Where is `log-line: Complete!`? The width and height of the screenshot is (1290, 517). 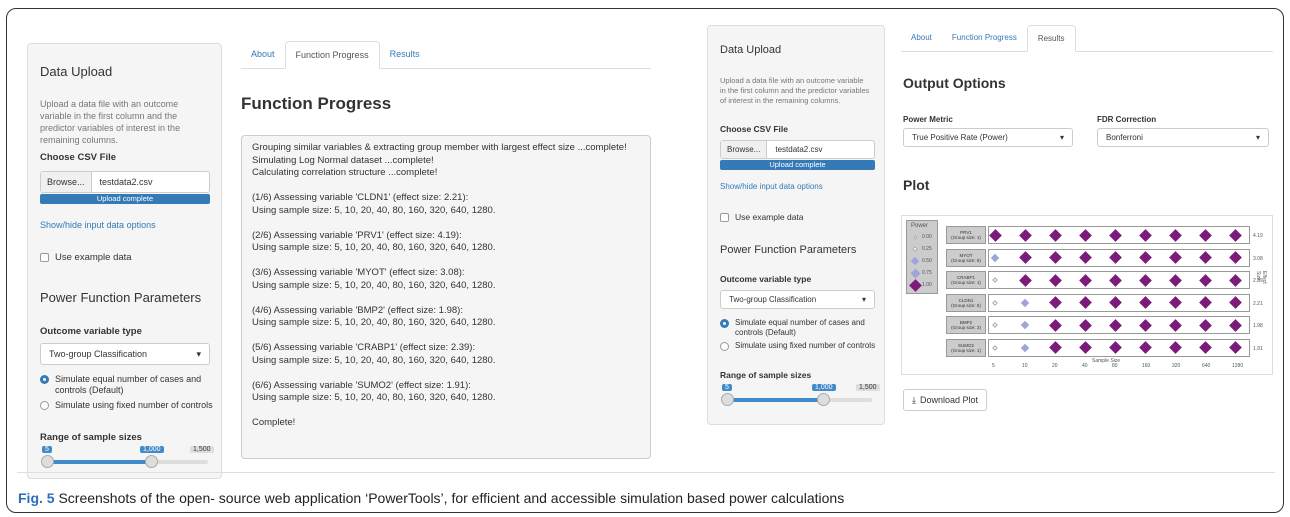
log-line: Complete! is located at coordinates (274, 422).